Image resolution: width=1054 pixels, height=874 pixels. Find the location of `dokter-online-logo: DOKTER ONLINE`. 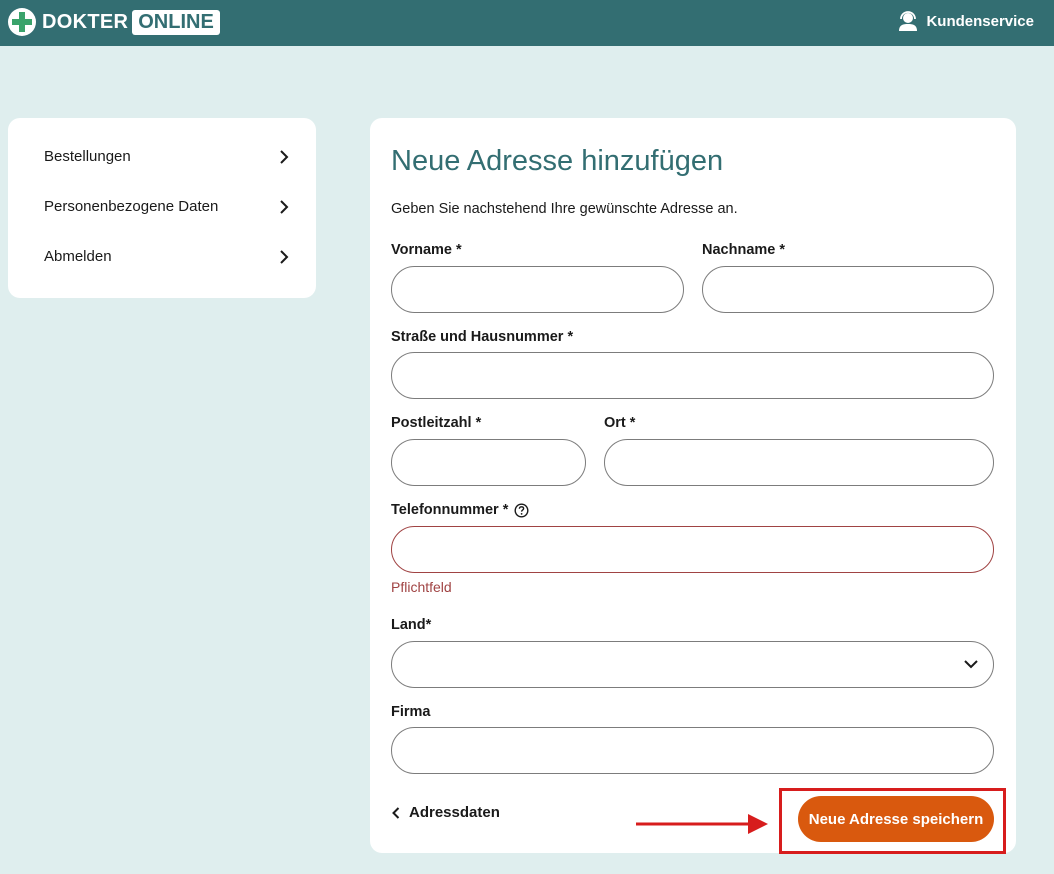

dokter-online-logo: DOKTER ONLINE is located at coordinates (114, 22).